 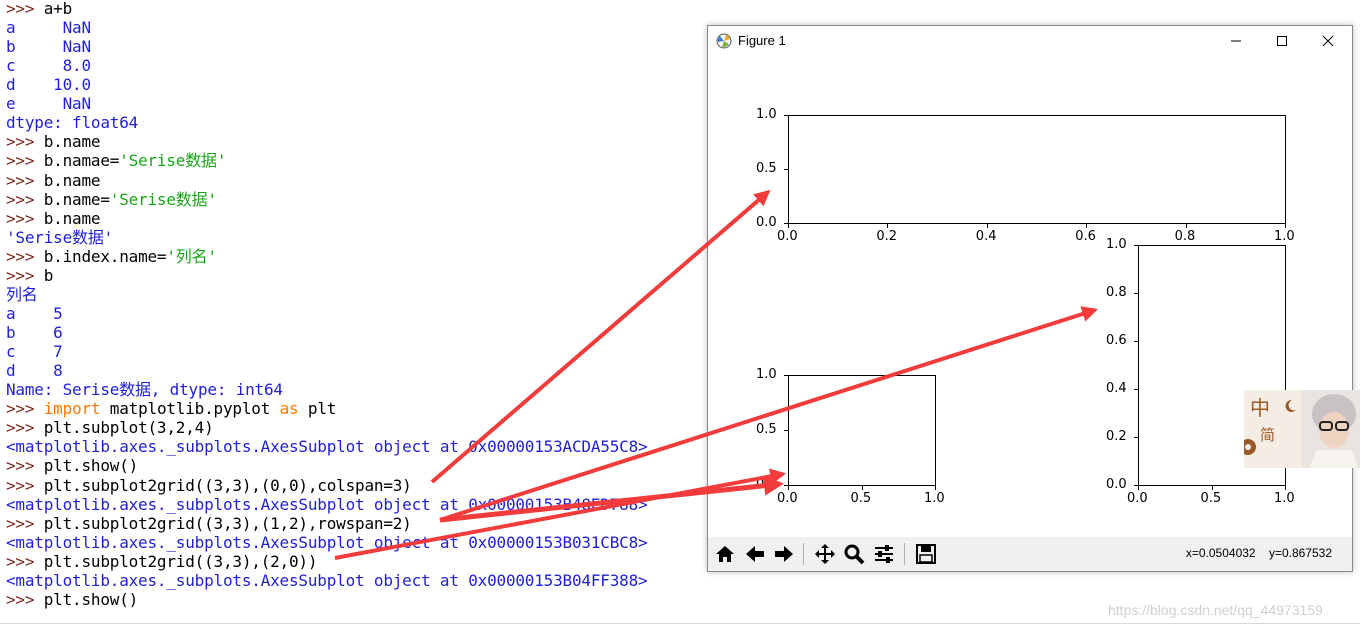 I want to click on code-text: plt.subplot2grid((3,3),(2,0)), so click(x=180, y=561).